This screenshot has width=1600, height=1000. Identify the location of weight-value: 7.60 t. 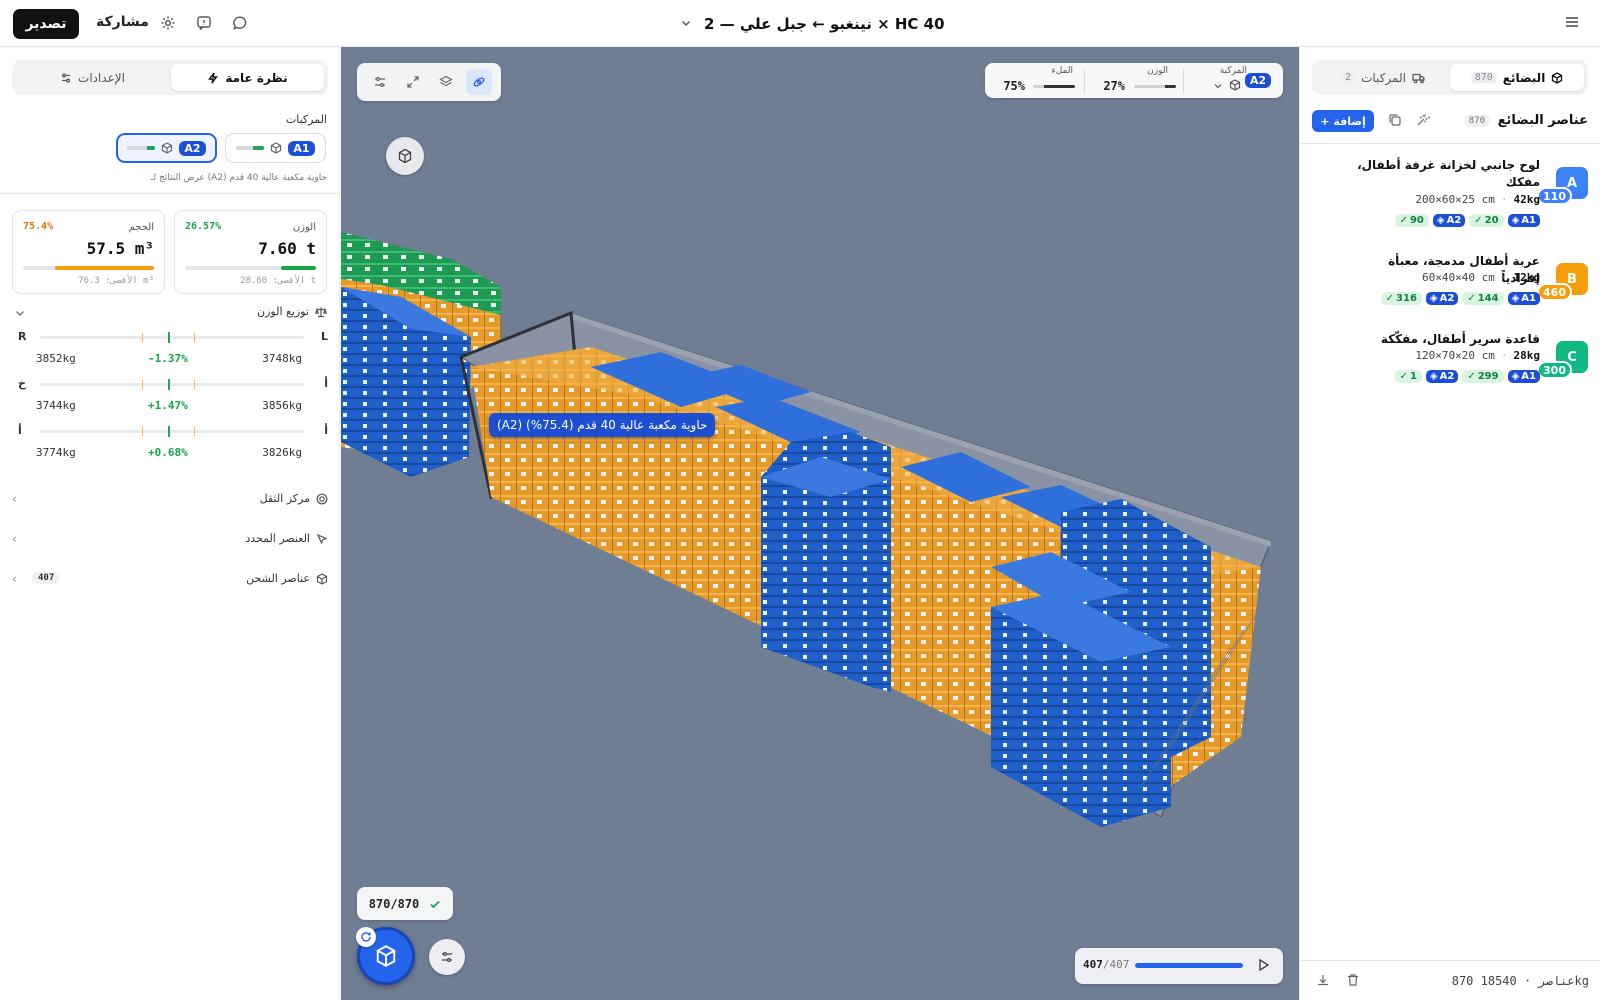
(287, 248).